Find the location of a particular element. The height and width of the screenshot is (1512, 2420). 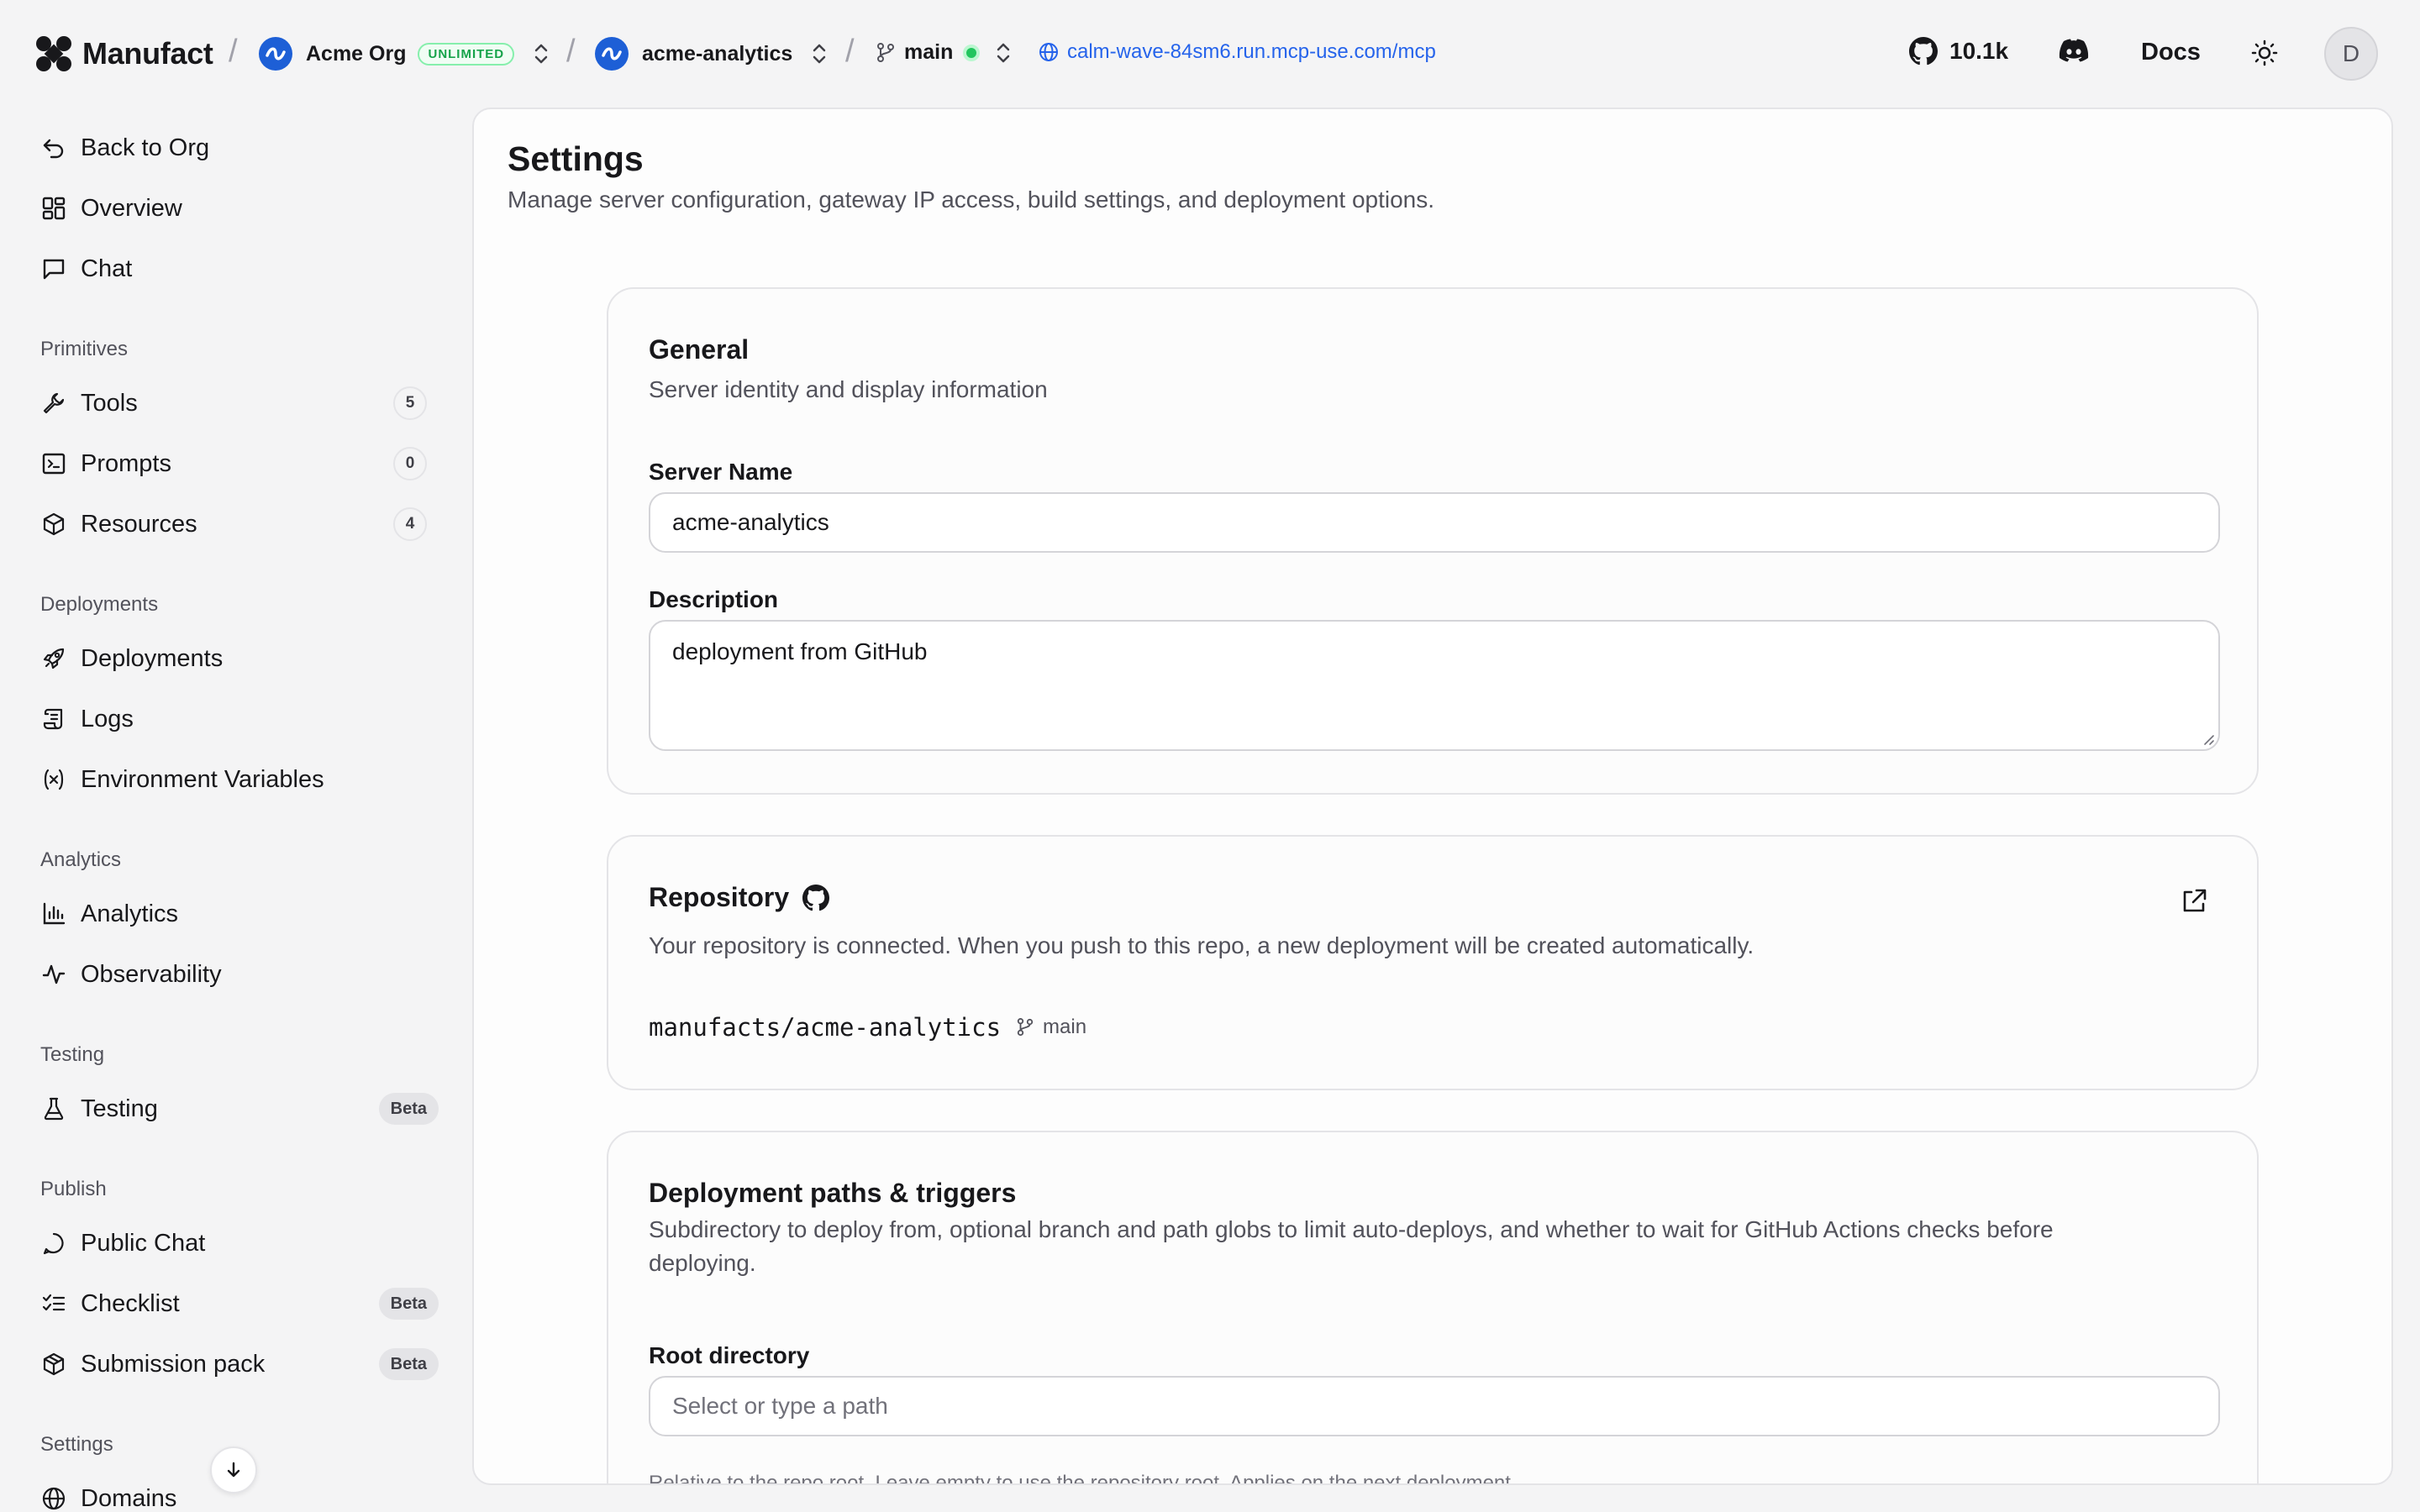

count-badge: 5 is located at coordinates (410, 403).